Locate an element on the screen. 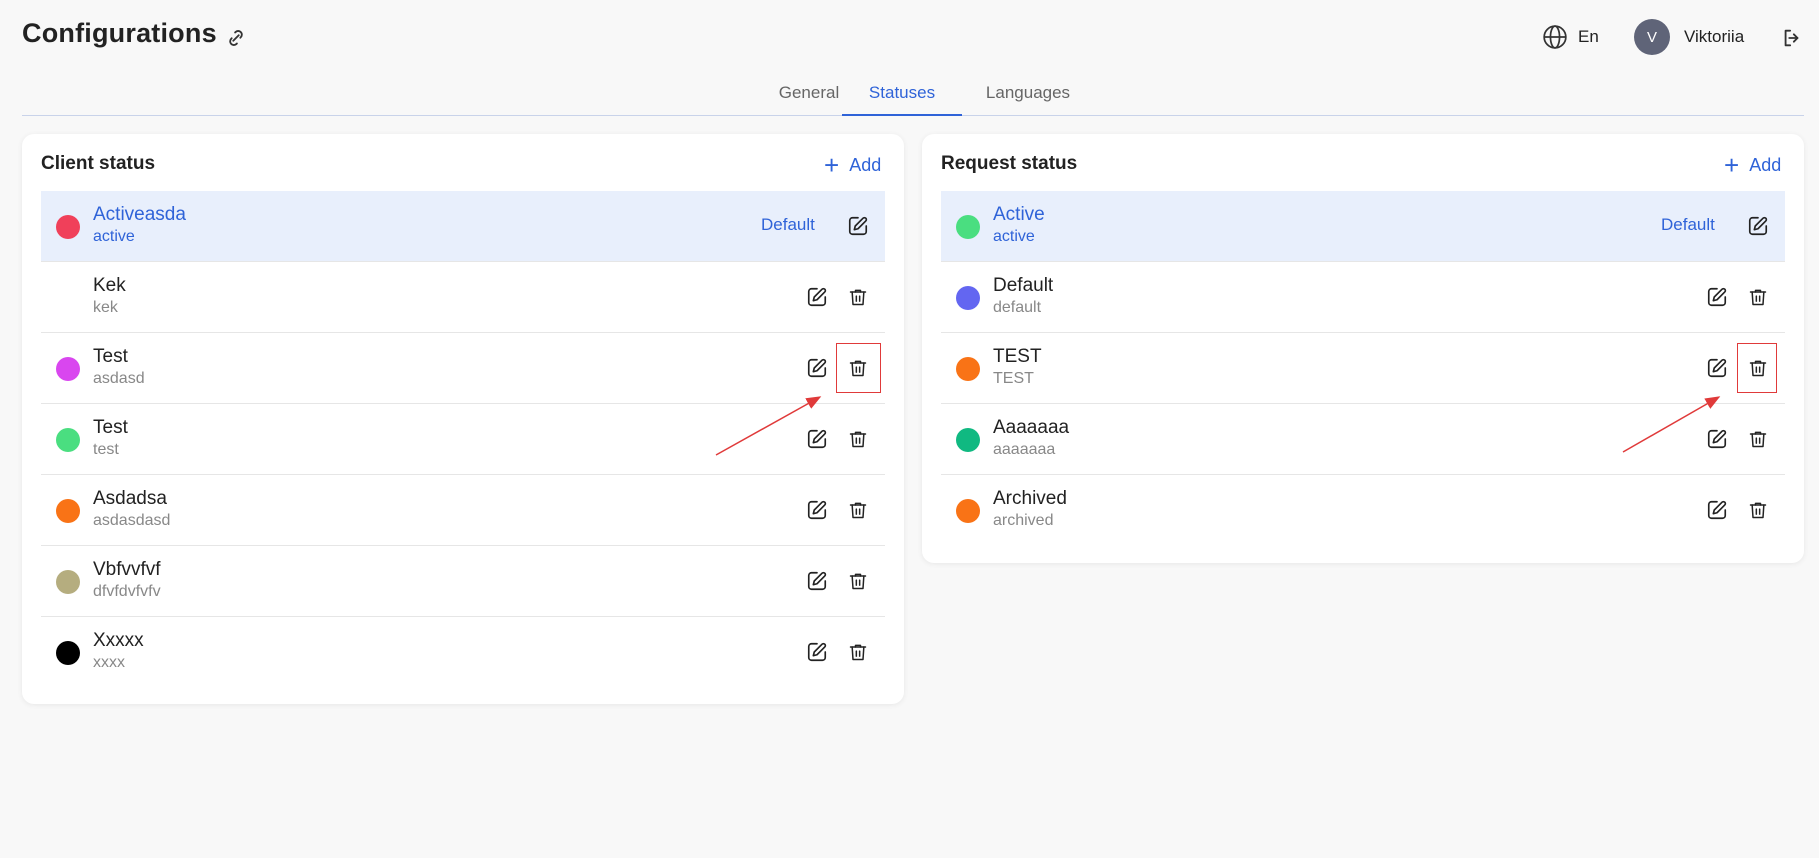 This screenshot has height=858, width=1819. copy-link-button is located at coordinates (236, 38).